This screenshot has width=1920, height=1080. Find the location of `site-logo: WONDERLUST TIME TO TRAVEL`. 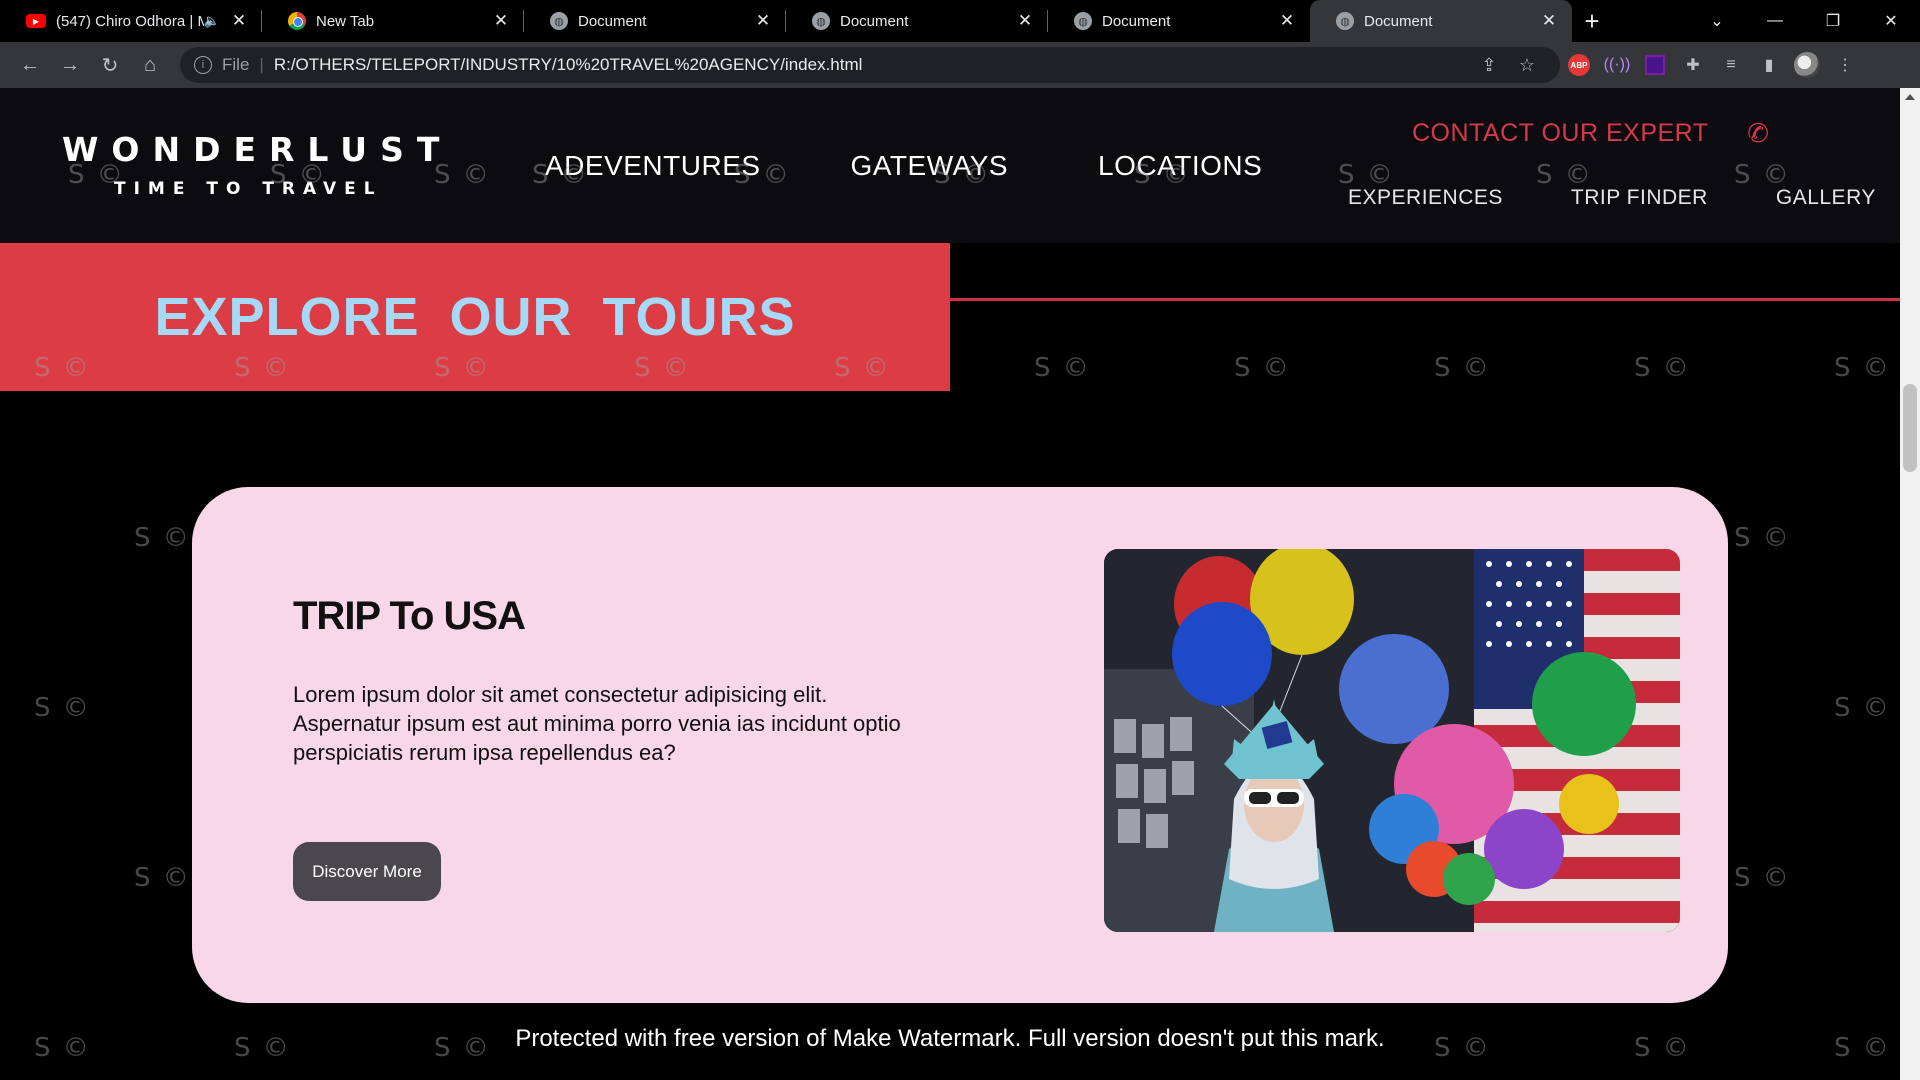

site-logo: WONDERLUST TIME TO TRAVEL is located at coordinates (257, 164).